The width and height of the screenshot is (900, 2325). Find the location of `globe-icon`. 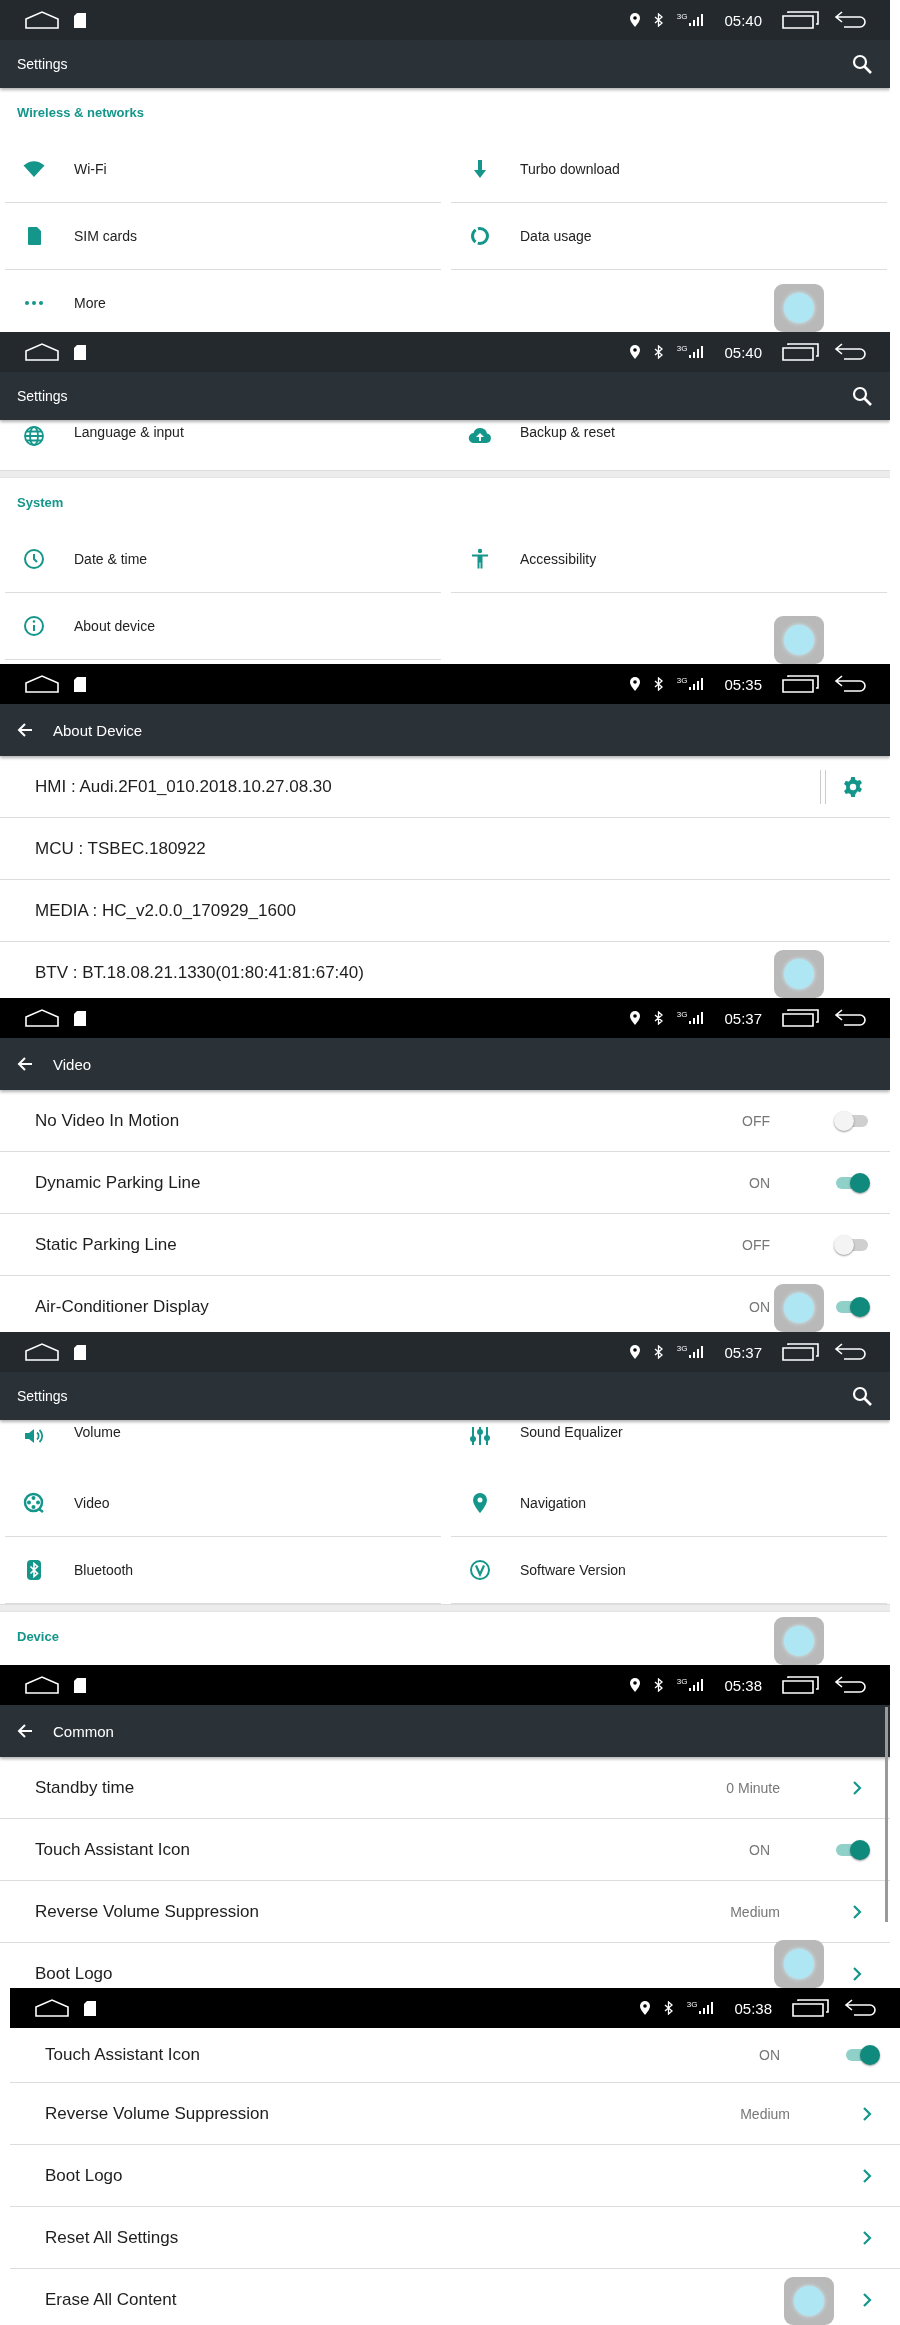

globe-icon is located at coordinates (34, 436).